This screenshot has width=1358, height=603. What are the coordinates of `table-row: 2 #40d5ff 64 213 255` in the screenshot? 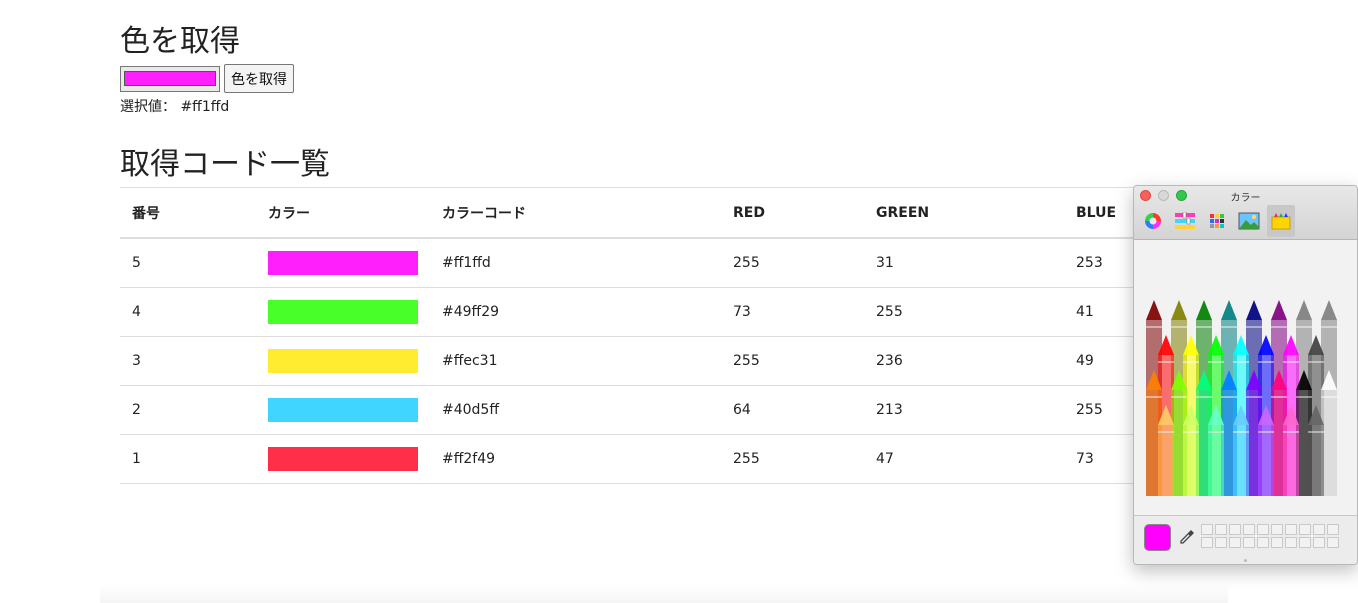 It's located at (660, 410).